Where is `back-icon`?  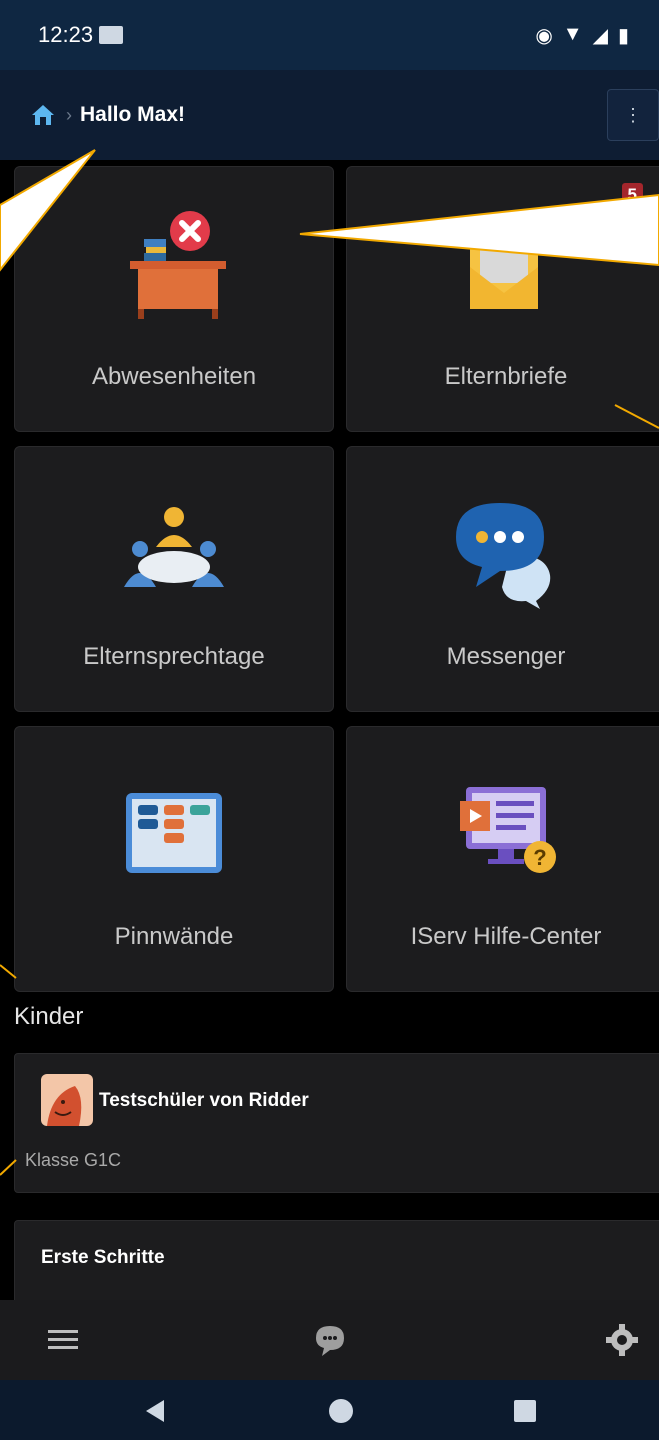 back-icon is located at coordinates (155, 1411).